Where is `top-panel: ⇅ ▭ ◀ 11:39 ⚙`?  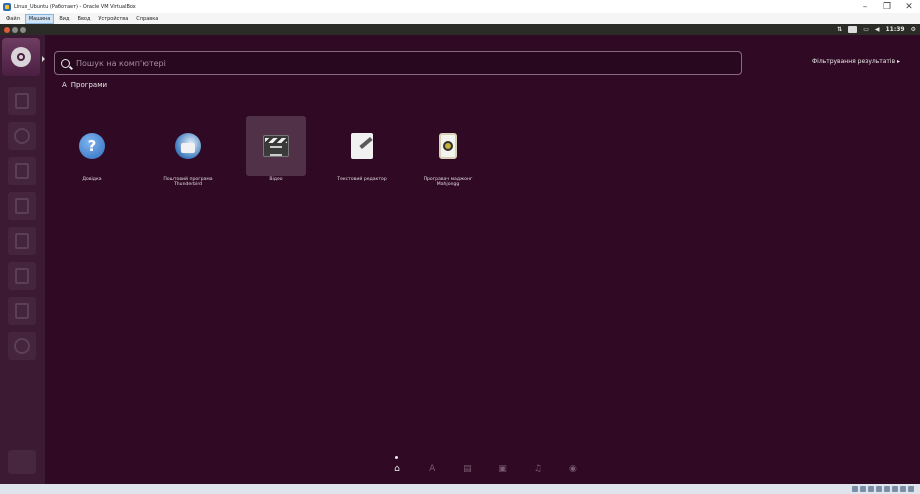 top-panel: ⇅ ▭ ◀ 11:39 ⚙ is located at coordinates (460, 29).